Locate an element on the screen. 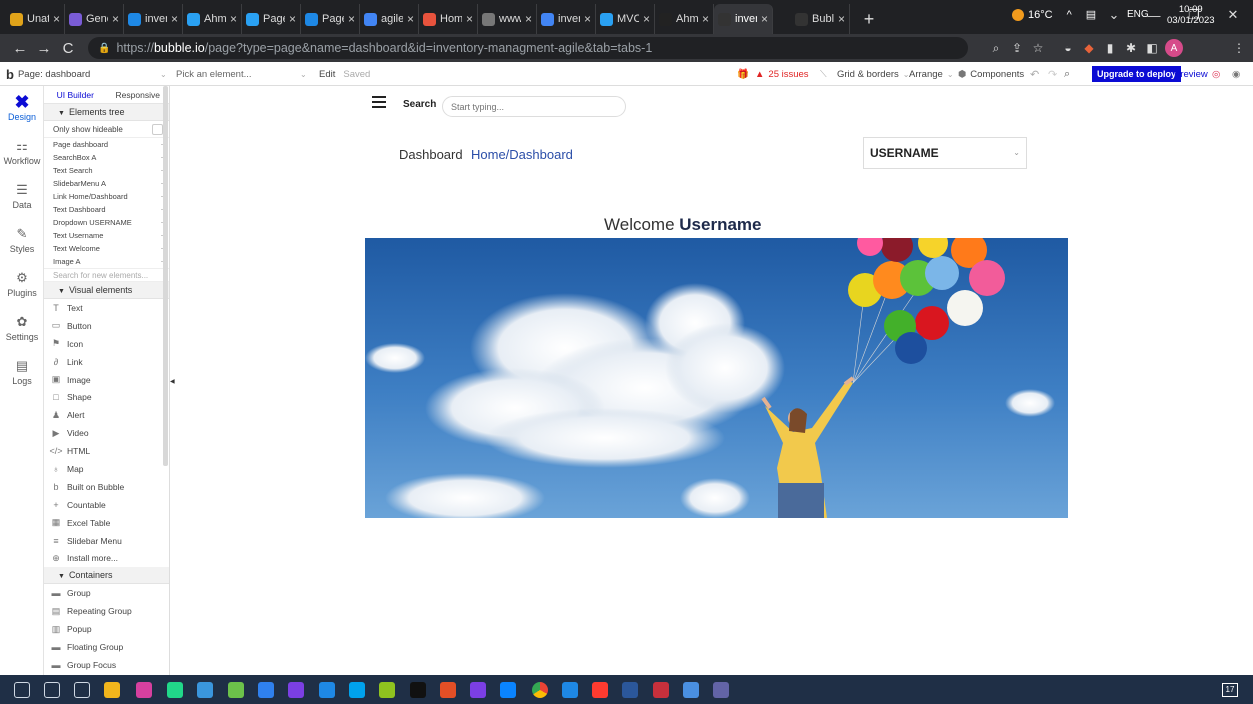 Image resolution: width=1253 pixels, height=704 pixels. breadcrumb-home-link: Home/Dashboard is located at coordinates (522, 154).